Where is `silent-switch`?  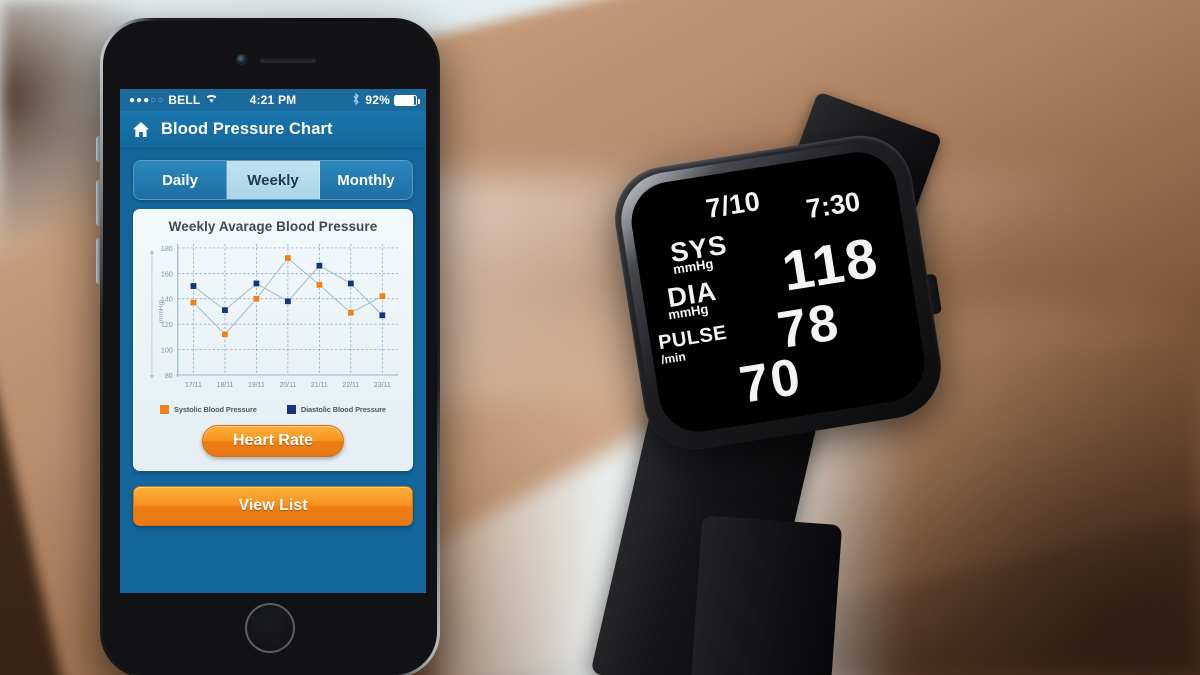
silent-switch is located at coordinates (98, 149).